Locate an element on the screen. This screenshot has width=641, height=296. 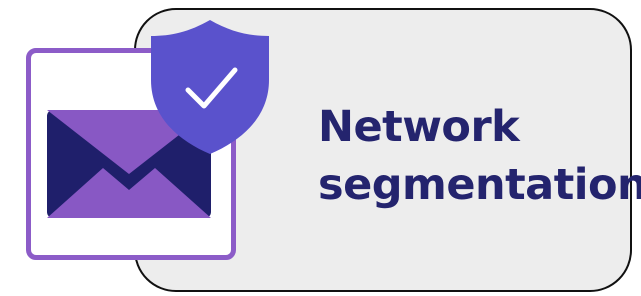
shield-check-icon is located at coordinates (210, 87).